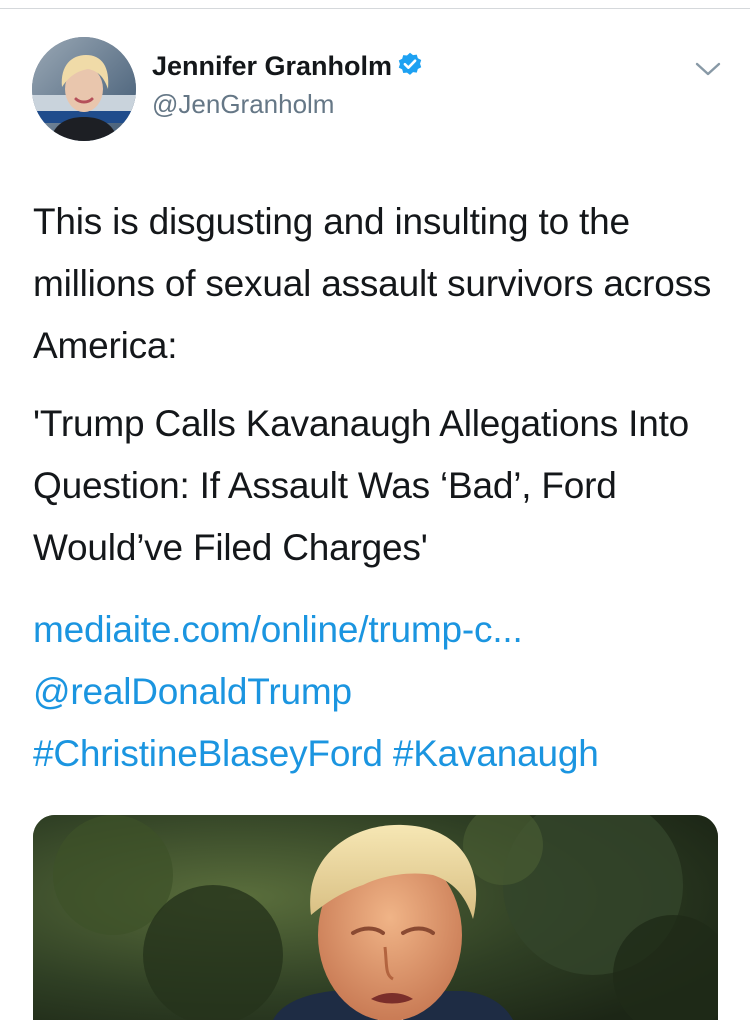 Image resolution: width=750 pixels, height=1020 pixels. What do you see at coordinates (272, 66) in the screenshot?
I see `author-name-text: Jennifer Granholm` at bounding box center [272, 66].